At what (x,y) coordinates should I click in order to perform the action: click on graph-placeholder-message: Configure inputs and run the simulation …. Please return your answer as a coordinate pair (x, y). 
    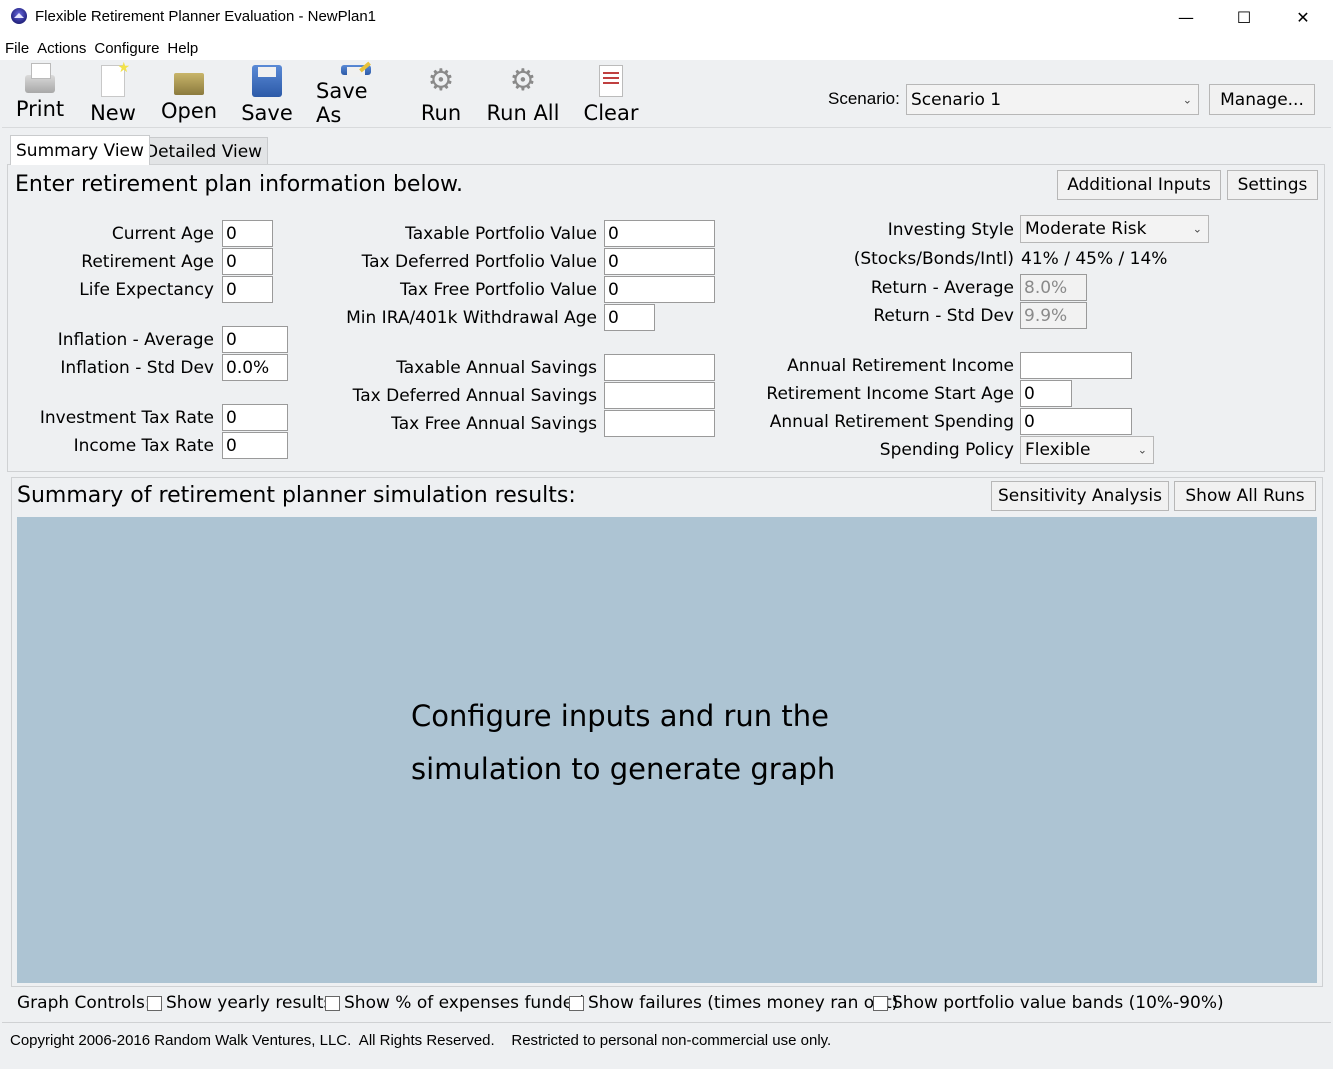
    Looking at the image, I should click on (661, 743).